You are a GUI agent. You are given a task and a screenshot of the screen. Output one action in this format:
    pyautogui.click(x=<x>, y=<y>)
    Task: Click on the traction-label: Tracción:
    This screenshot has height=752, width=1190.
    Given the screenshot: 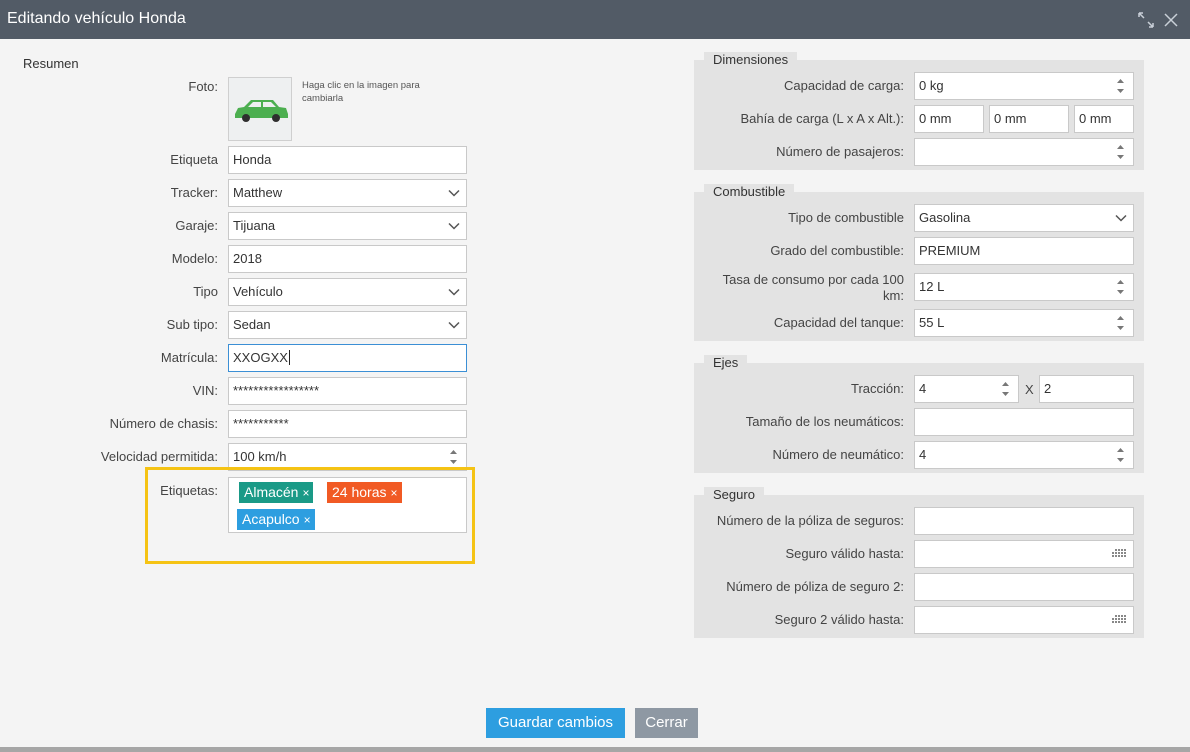 What is the action you would take?
    pyautogui.click(x=877, y=388)
    